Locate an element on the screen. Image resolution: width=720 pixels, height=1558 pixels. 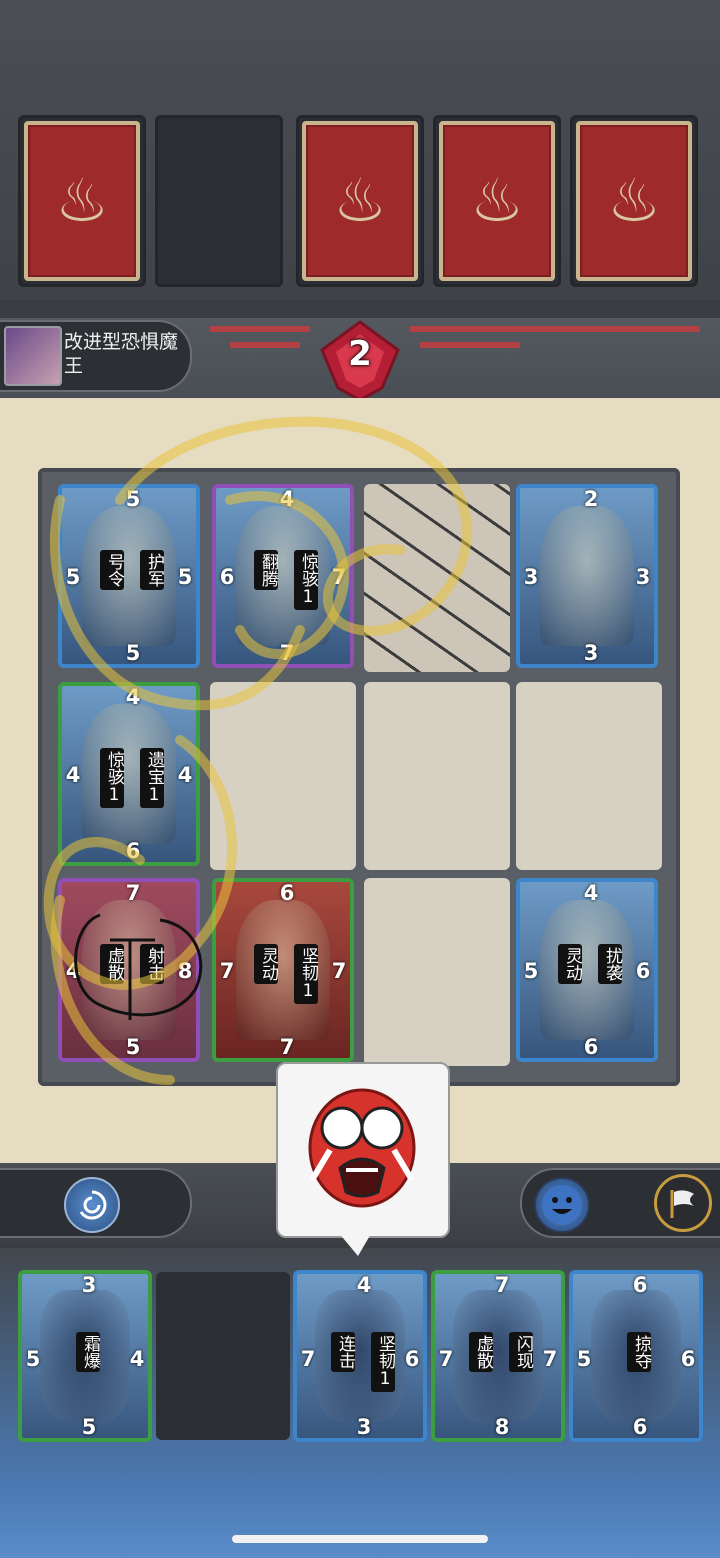
hand-card-slot: 7 7 7 8 虚散 闪现 is located at coordinates (498, 1356).